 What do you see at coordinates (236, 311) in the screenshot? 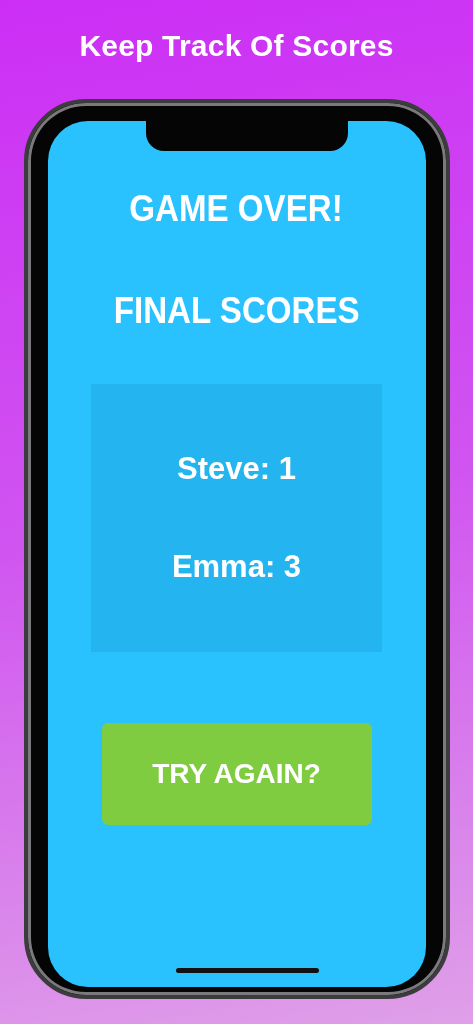
I see `final-scores-heading: FINAL SCORES` at bounding box center [236, 311].